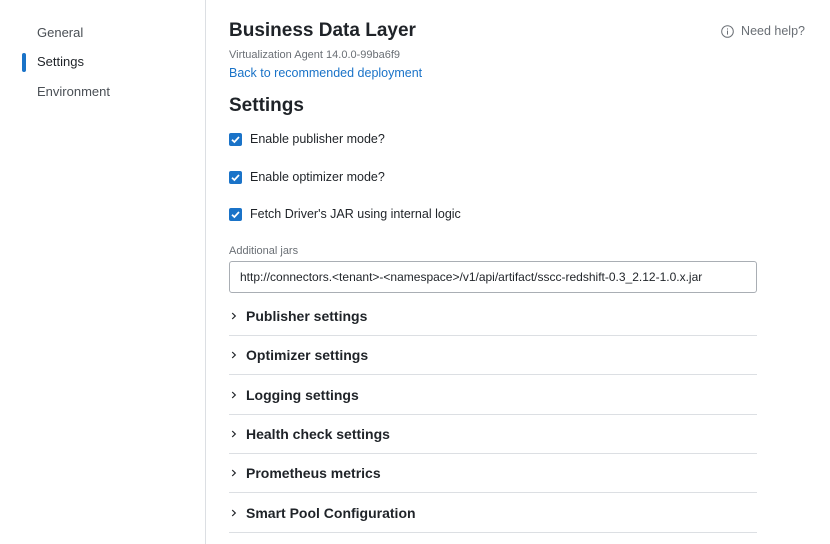 The height and width of the screenshot is (544, 830). What do you see at coordinates (493, 513) in the screenshot?
I see `smart-pool-configuration-accordion: Smart Pool Configuration` at bounding box center [493, 513].